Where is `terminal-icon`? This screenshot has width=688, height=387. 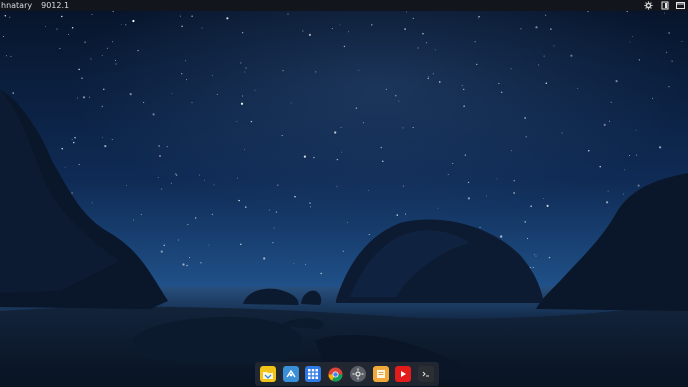
terminal-icon is located at coordinates (425, 374).